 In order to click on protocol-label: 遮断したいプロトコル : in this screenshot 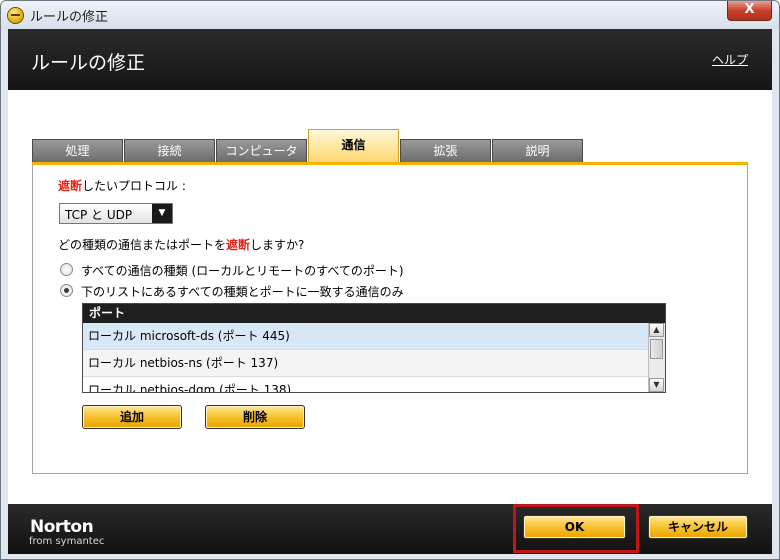, I will do `click(122, 185)`.